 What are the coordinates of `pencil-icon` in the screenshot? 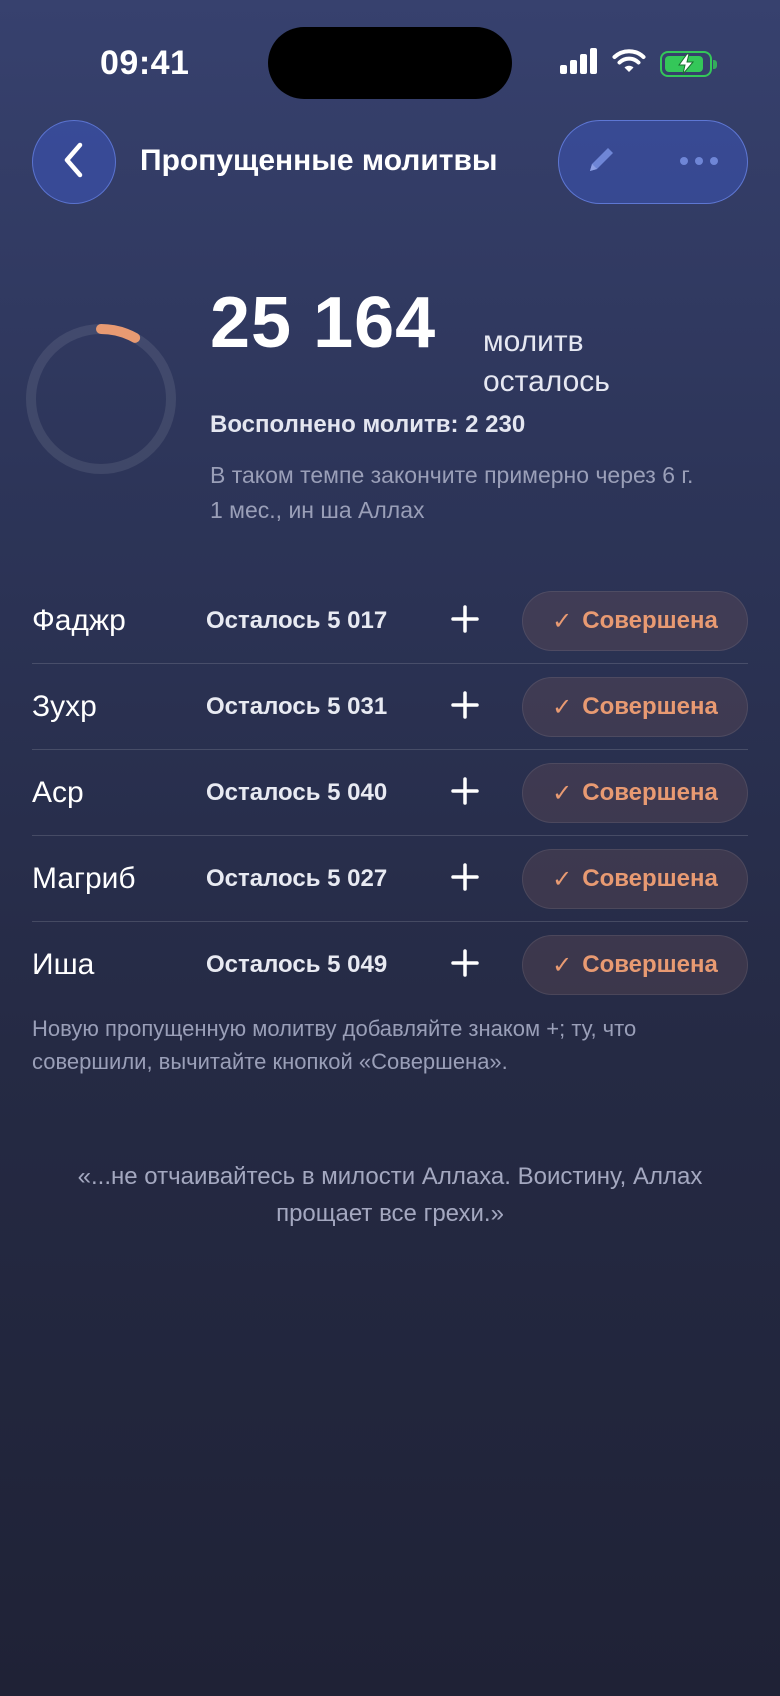 It's located at (601, 164).